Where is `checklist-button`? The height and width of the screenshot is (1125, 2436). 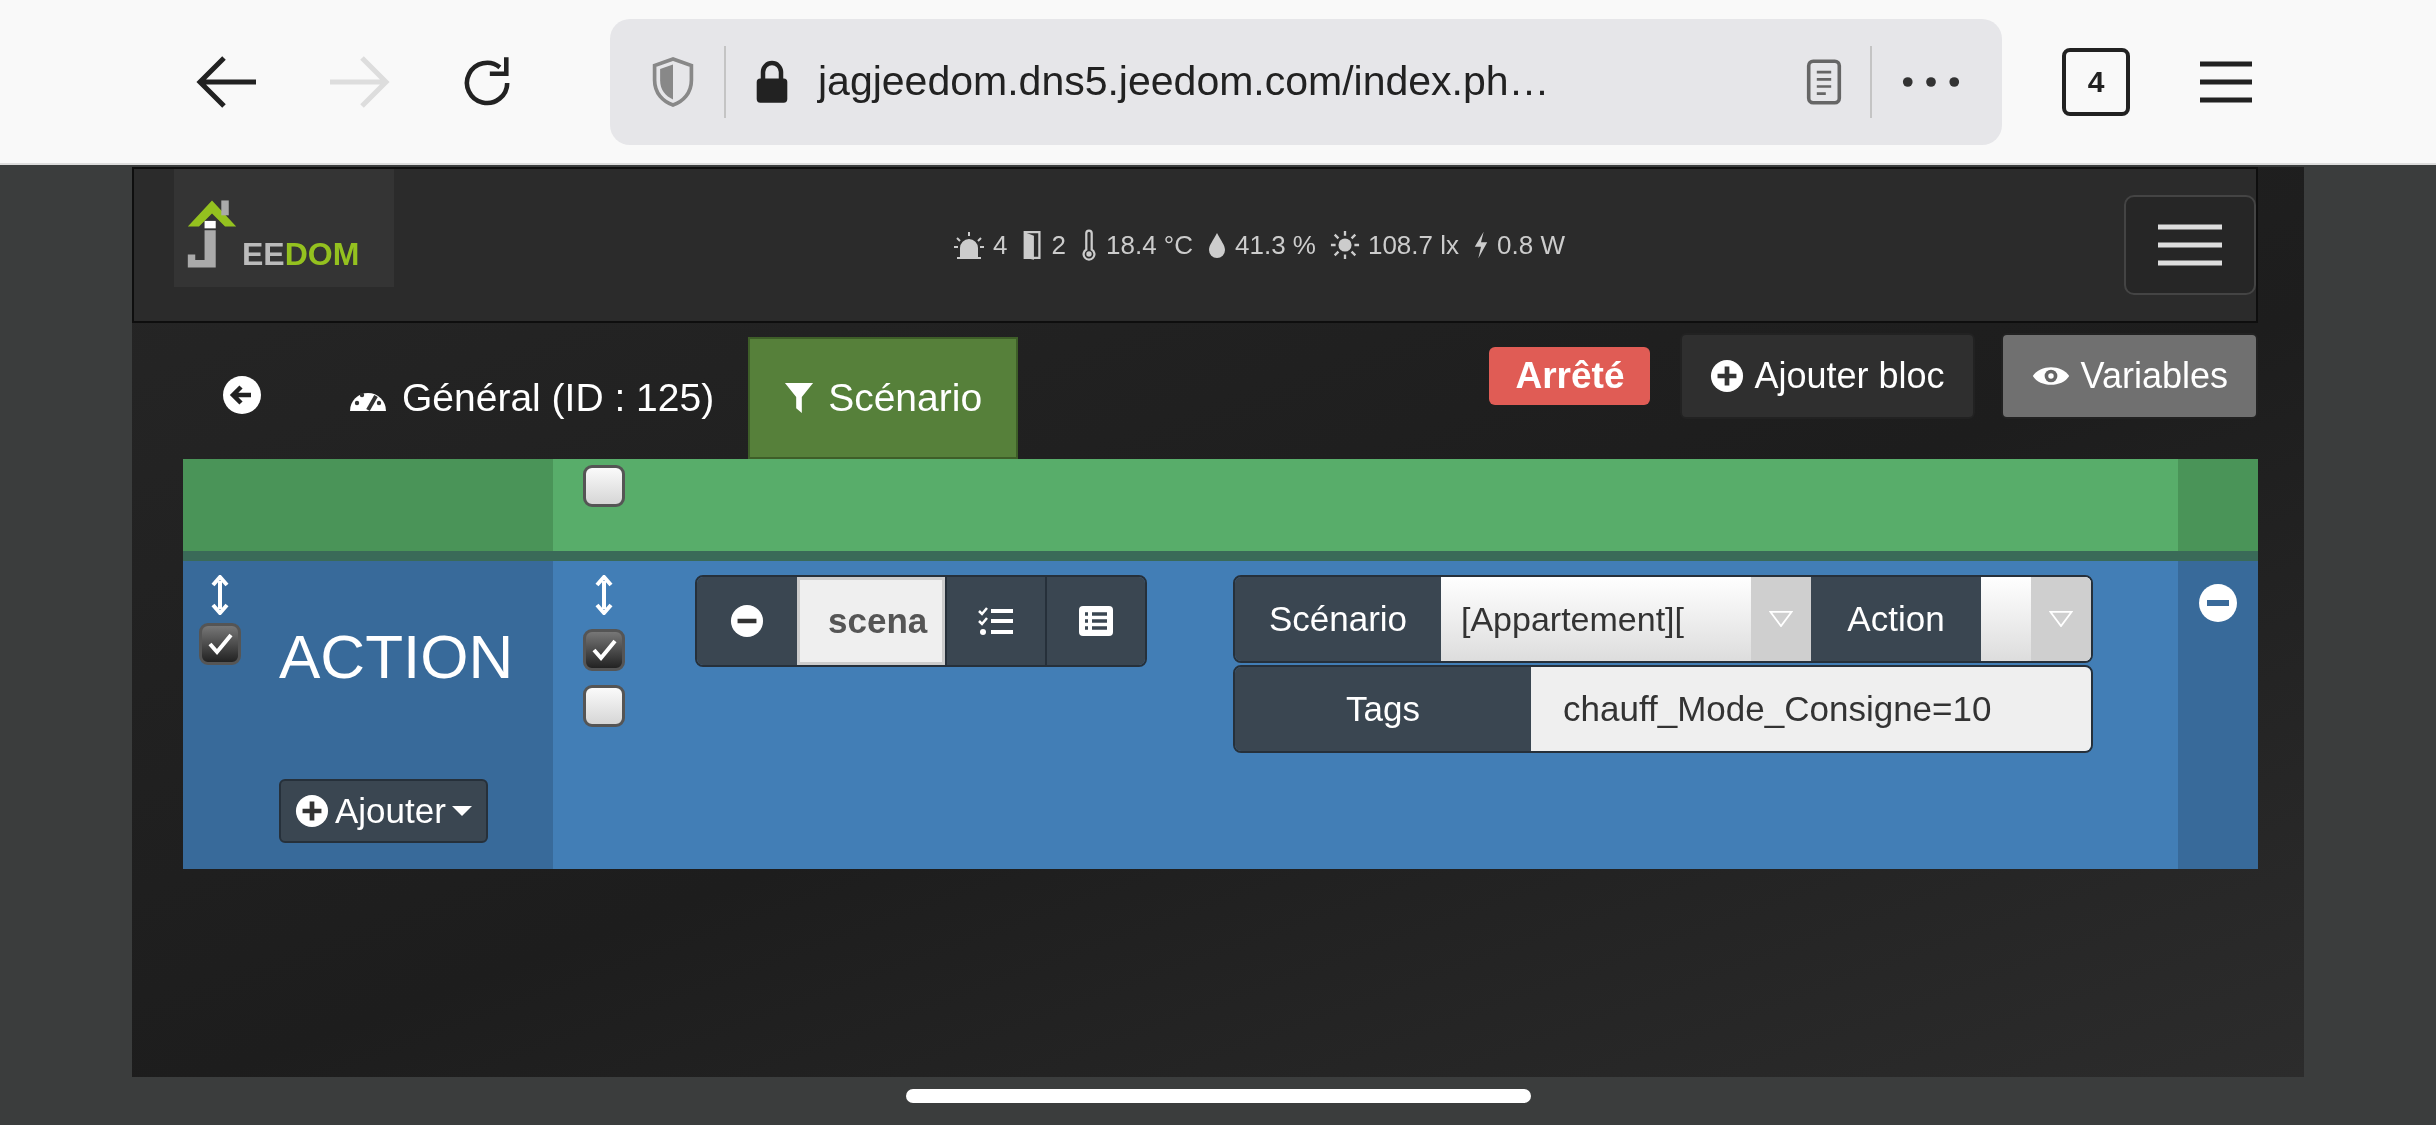
checklist-button is located at coordinates (995, 621).